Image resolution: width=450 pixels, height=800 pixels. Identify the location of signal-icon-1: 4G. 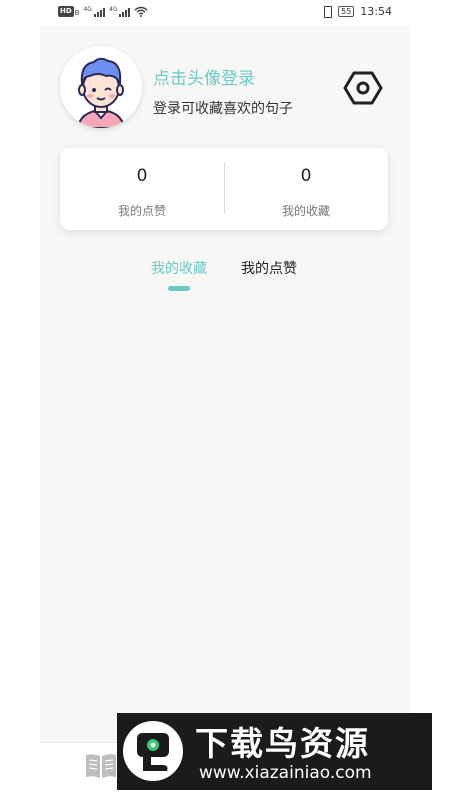
(94, 11).